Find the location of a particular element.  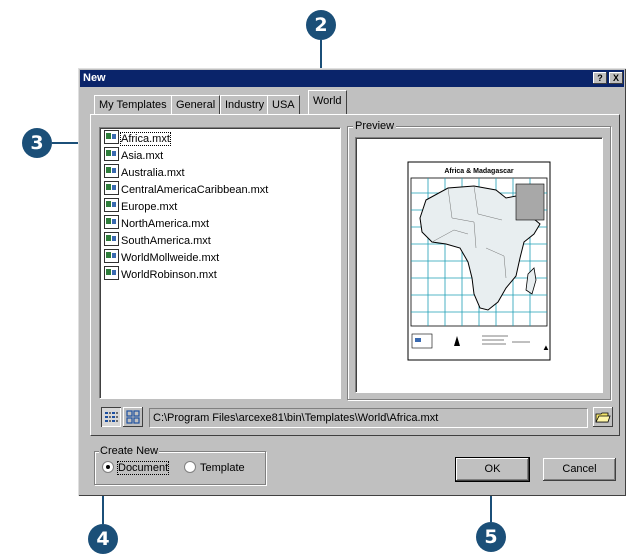

tab-industry: Industry is located at coordinates (245, 104).